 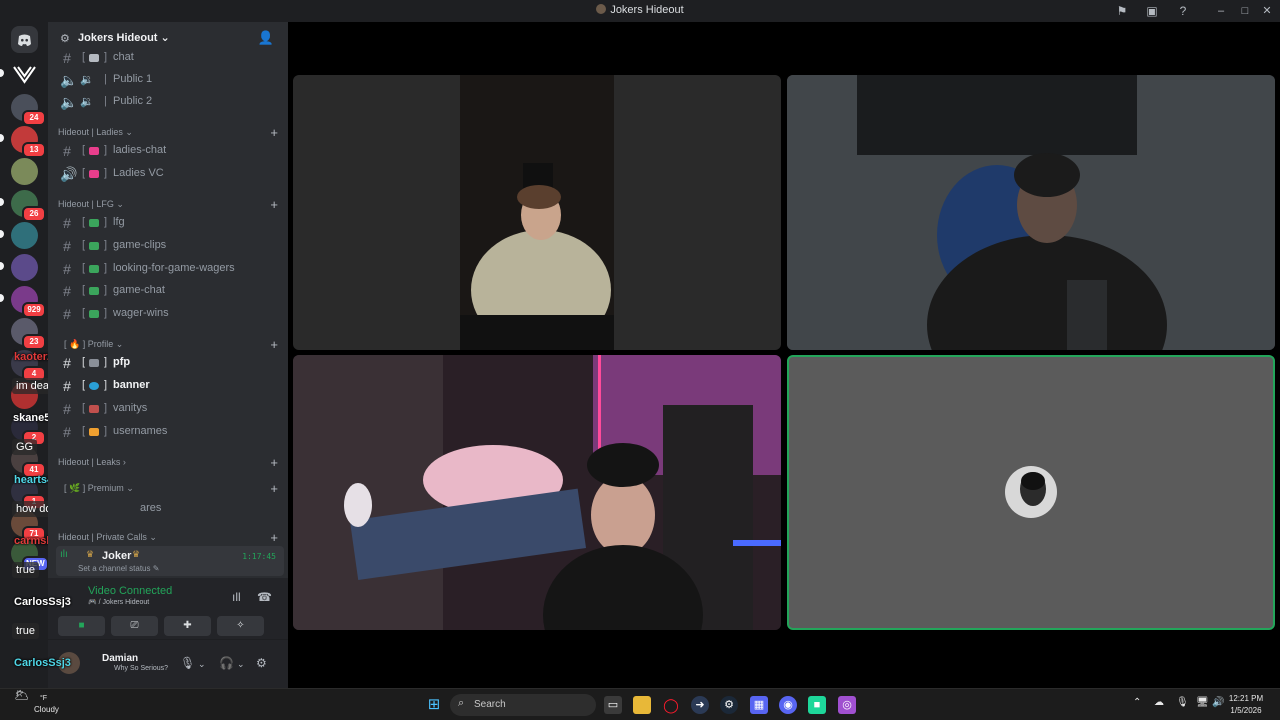 What do you see at coordinates (118, 568) in the screenshot?
I see `channel-status: Set a channel status ✎` at bounding box center [118, 568].